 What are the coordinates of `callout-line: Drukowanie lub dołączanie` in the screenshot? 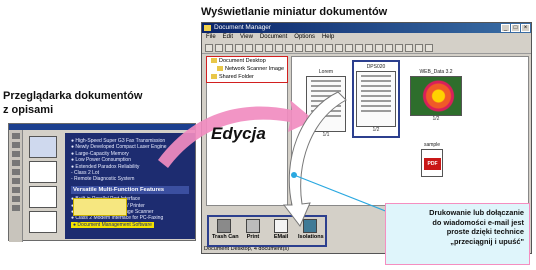 It's located at (476, 212).